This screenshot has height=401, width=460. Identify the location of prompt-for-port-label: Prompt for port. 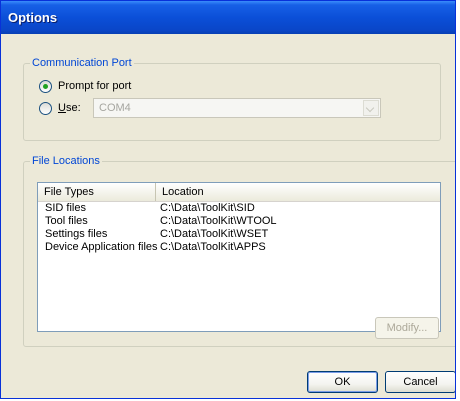
(95, 86).